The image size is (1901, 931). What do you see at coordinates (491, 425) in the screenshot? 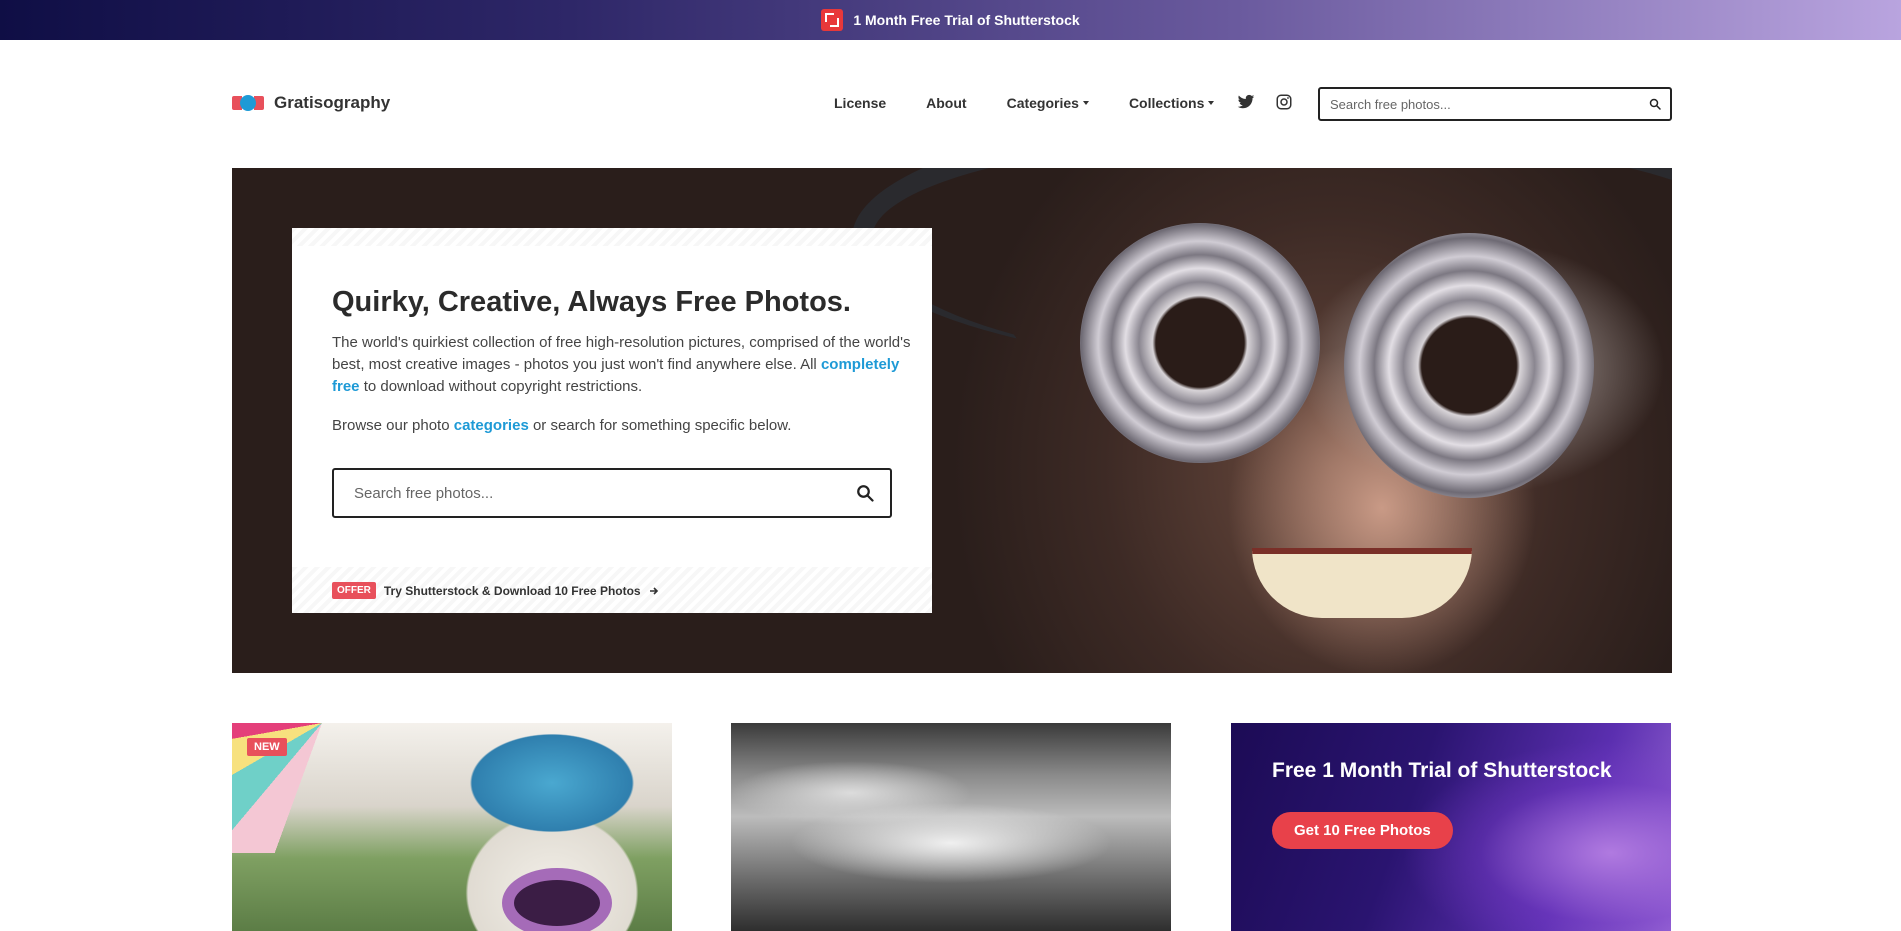
I see `categories-link: categories` at bounding box center [491, 425].